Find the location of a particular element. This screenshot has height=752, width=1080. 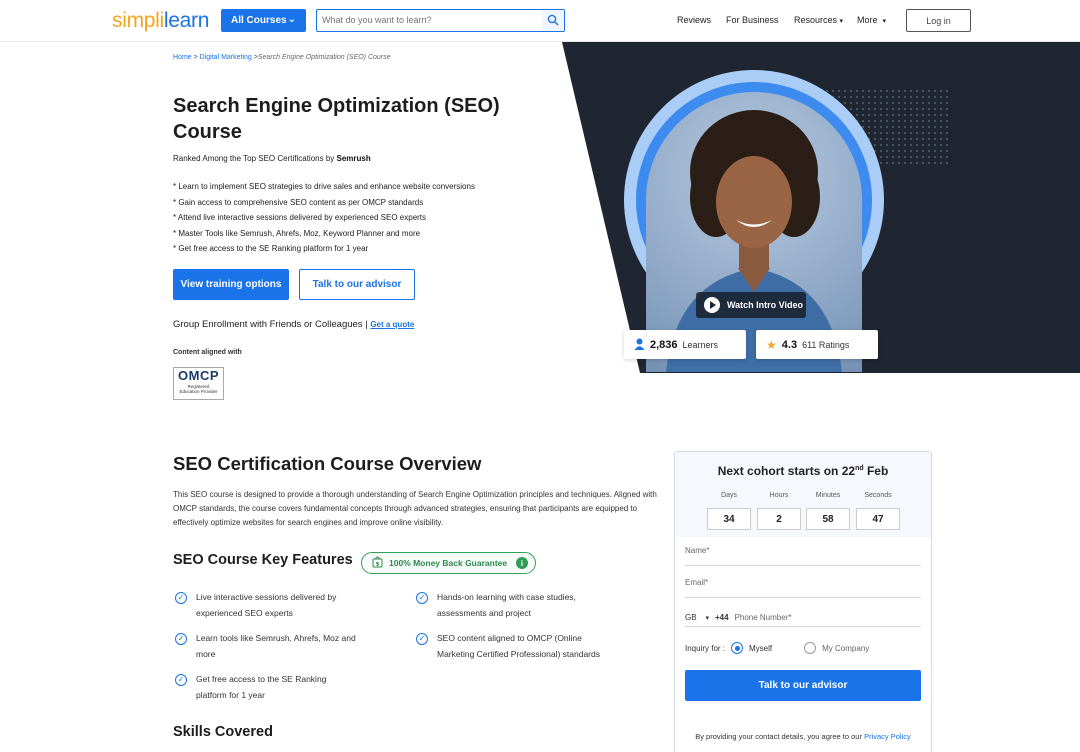

nav-for-business: For Business is located at coordinates (752, 20).